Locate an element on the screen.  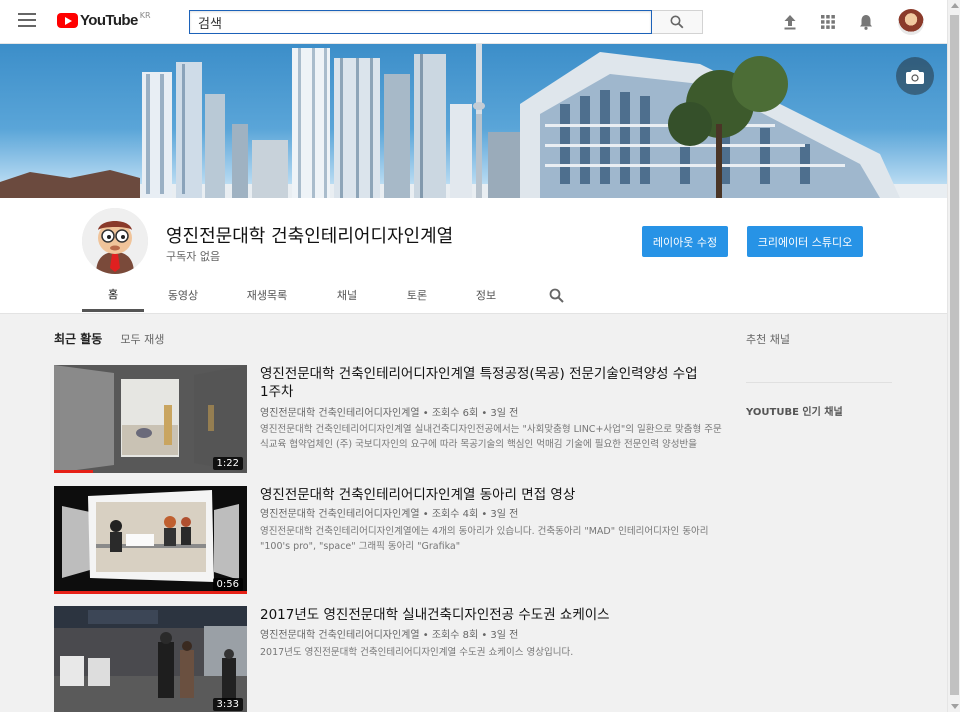
camera-icon is located at coordinates (915, 76).